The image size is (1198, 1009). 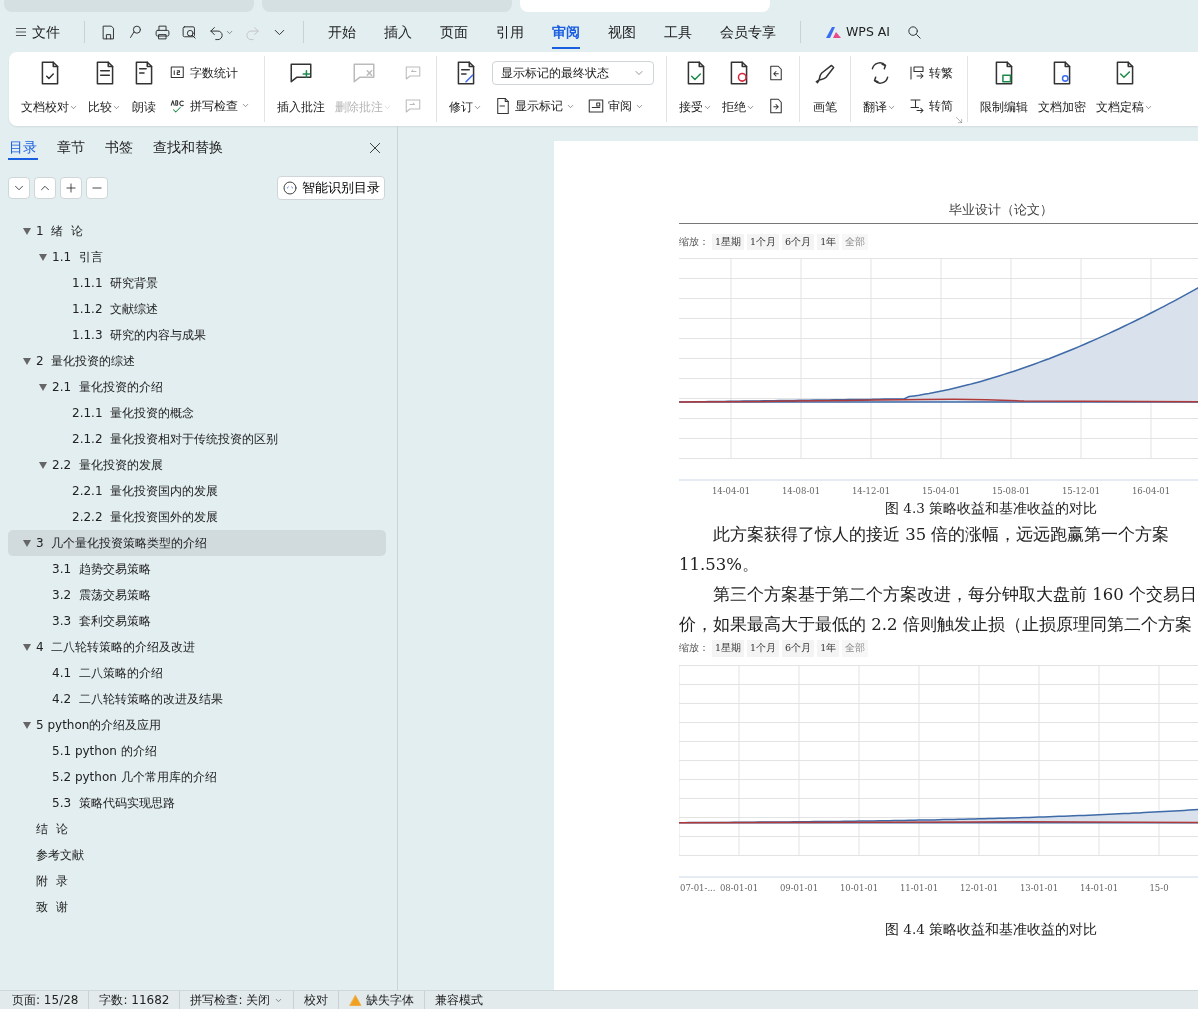 I want to click on outline-item: 5.2 python 几个常用库的介绍, so click(x=197, y=777).